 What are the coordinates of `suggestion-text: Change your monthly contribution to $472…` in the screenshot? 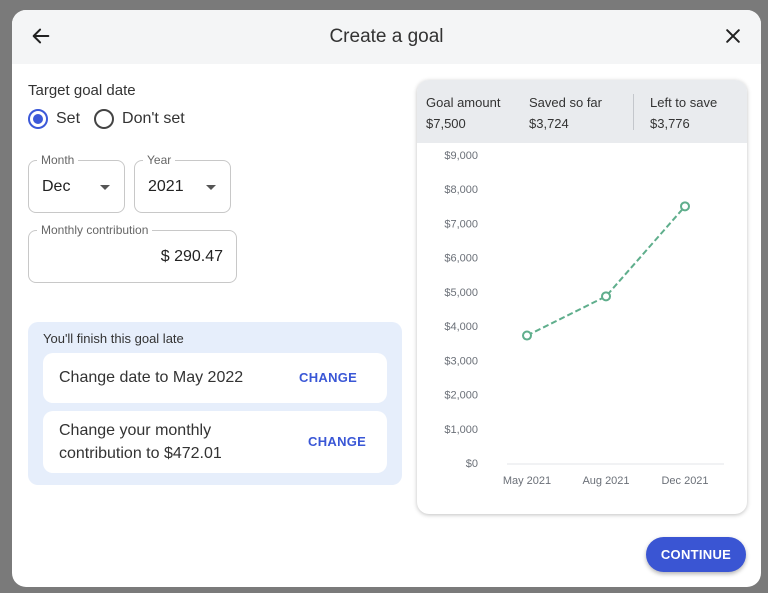 It's located at (140, 442).